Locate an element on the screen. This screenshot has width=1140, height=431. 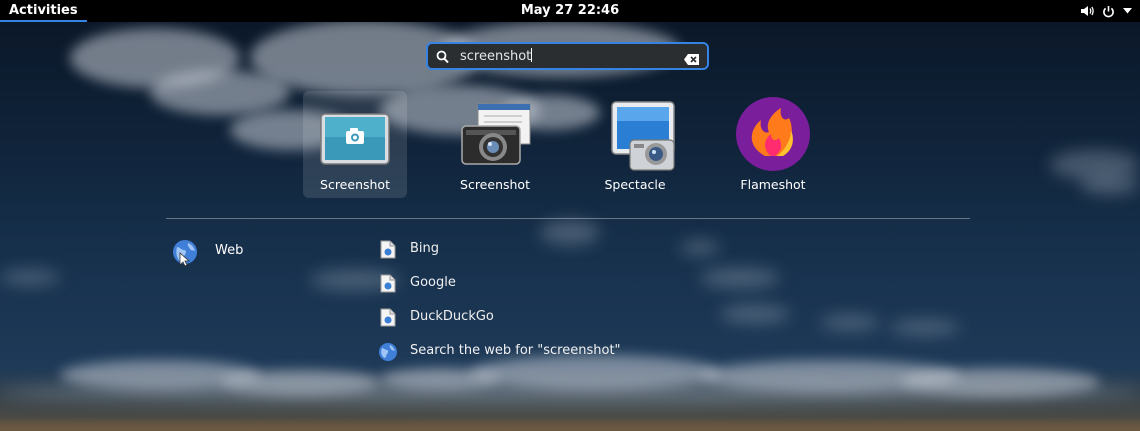
system-tray is located at coordinates (1106, 11).